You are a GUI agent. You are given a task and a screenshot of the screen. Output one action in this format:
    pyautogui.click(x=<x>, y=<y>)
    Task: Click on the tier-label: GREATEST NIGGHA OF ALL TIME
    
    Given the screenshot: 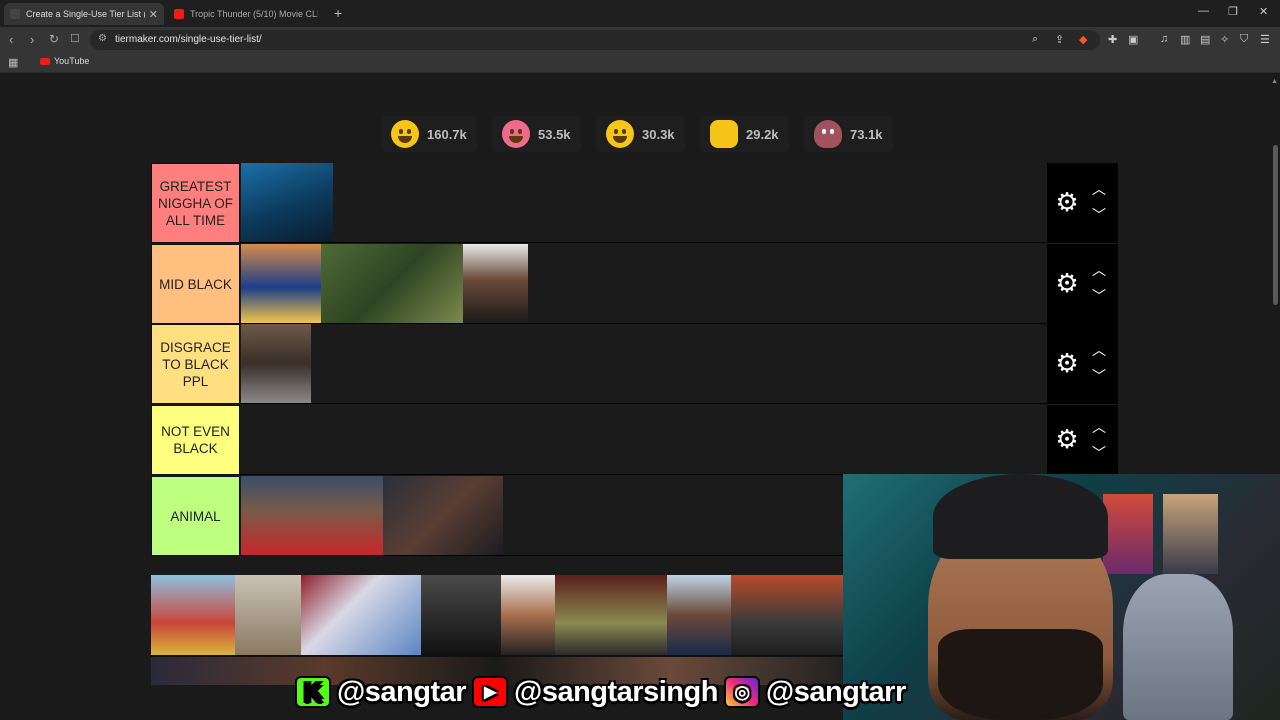 What is the action you would take?
    pyautogui.click(x=195, y=203)
    